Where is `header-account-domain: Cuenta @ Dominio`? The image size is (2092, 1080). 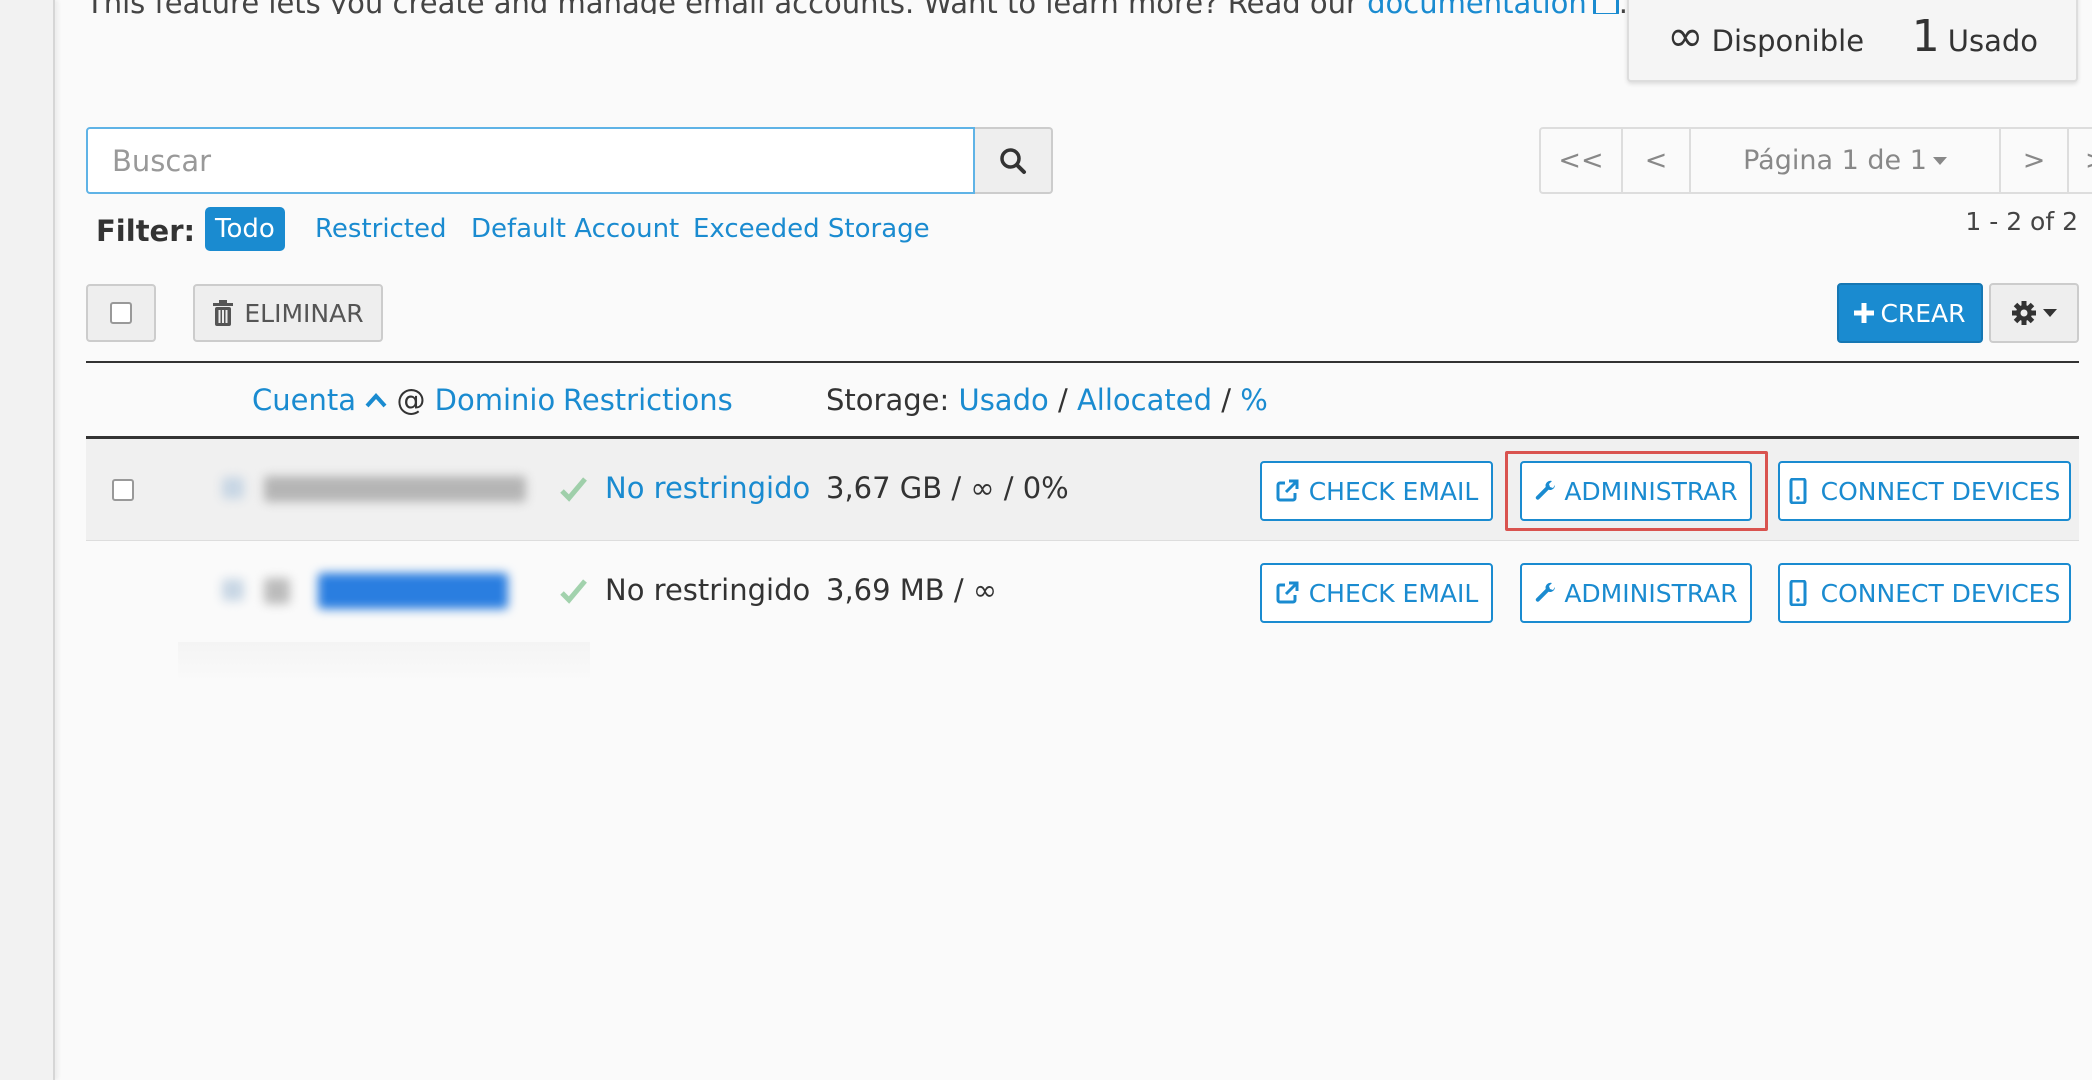 header-account-domain: Cuenta @ Dominio is located at coordinates (403, 400).